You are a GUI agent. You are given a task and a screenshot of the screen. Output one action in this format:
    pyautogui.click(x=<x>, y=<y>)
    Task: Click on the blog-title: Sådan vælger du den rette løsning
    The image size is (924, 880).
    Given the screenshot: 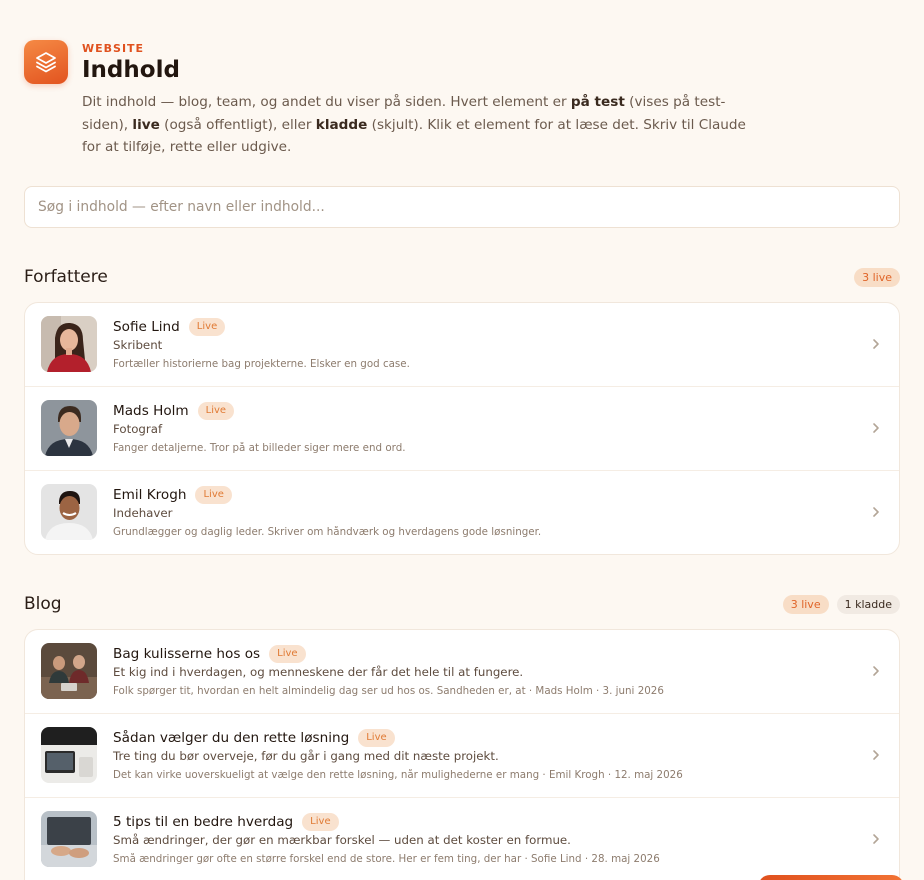 What is the action you would take?
    pyautogui.click(x=231, y=738)
    